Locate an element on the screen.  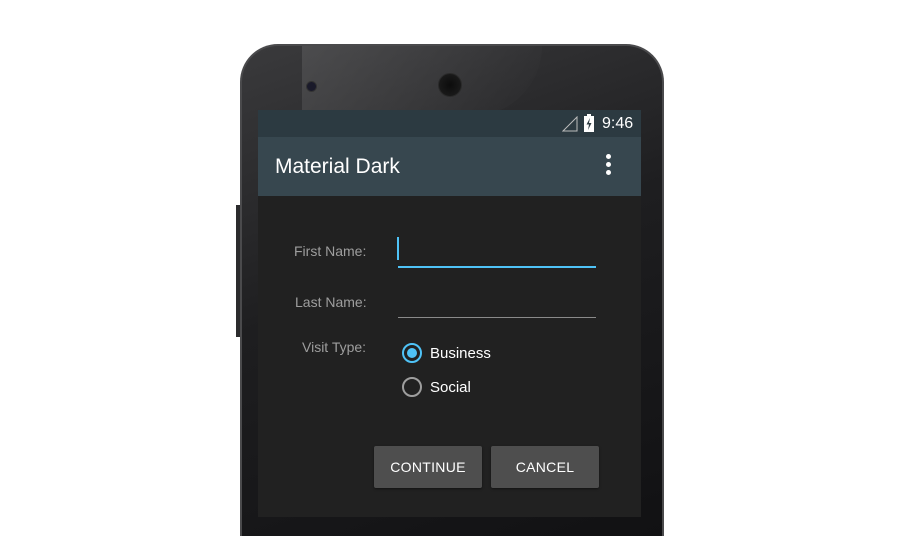
earpiece-speaker is located at coordinates (450, 85).